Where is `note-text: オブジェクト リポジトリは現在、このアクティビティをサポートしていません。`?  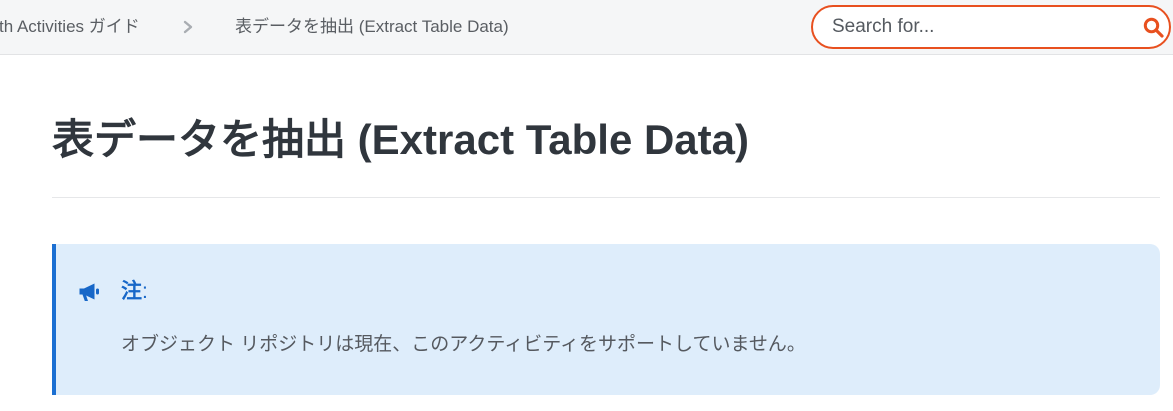
note-text: オブジェクト リポジトリは現在、このアクティビティをサポートしていません。 is located at coordinates (463, 344).